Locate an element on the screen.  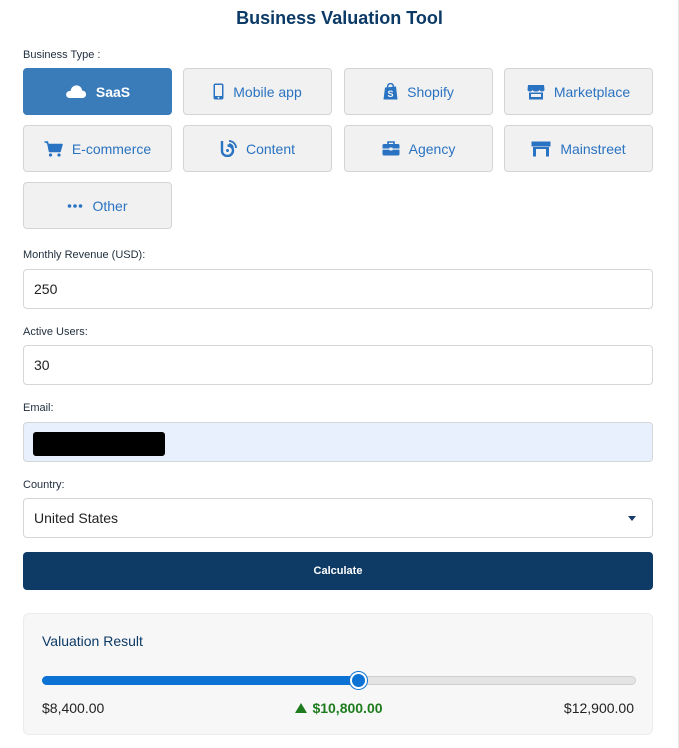
country-value: United States is located at coordinates (76, 518).